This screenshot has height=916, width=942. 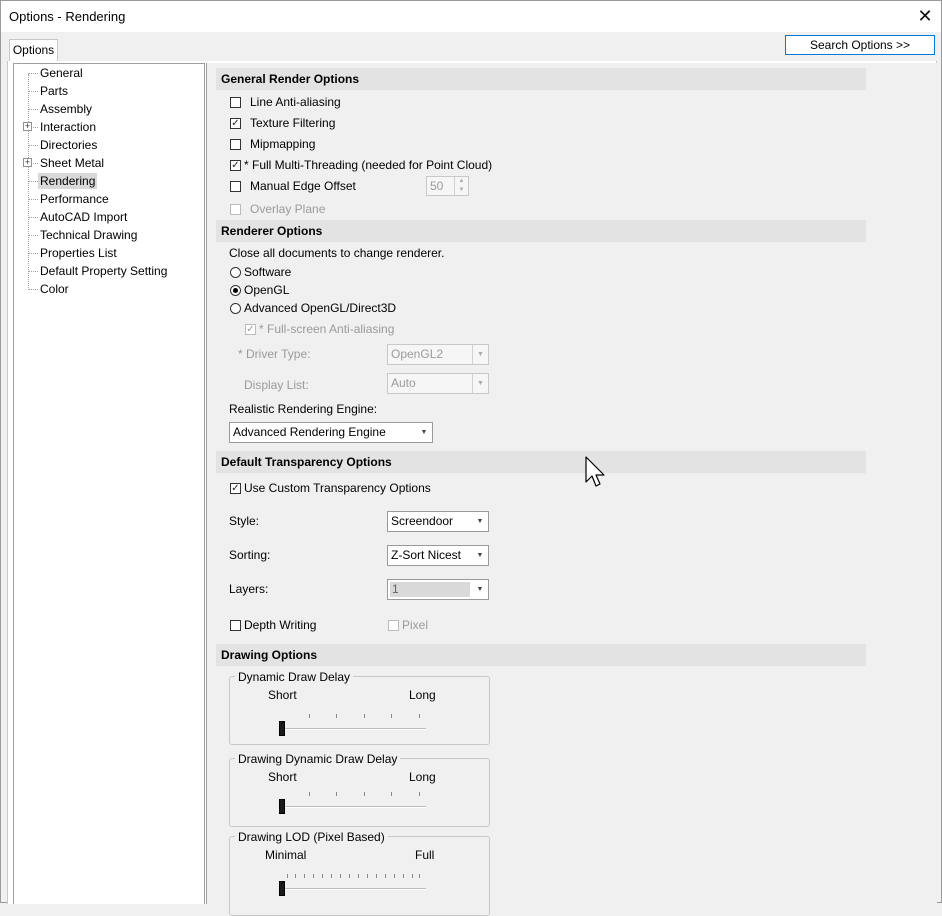 What do you see at coordinates (352, 807) in the screenshot?
I see `slider-track` at bounding box center [352, 807].